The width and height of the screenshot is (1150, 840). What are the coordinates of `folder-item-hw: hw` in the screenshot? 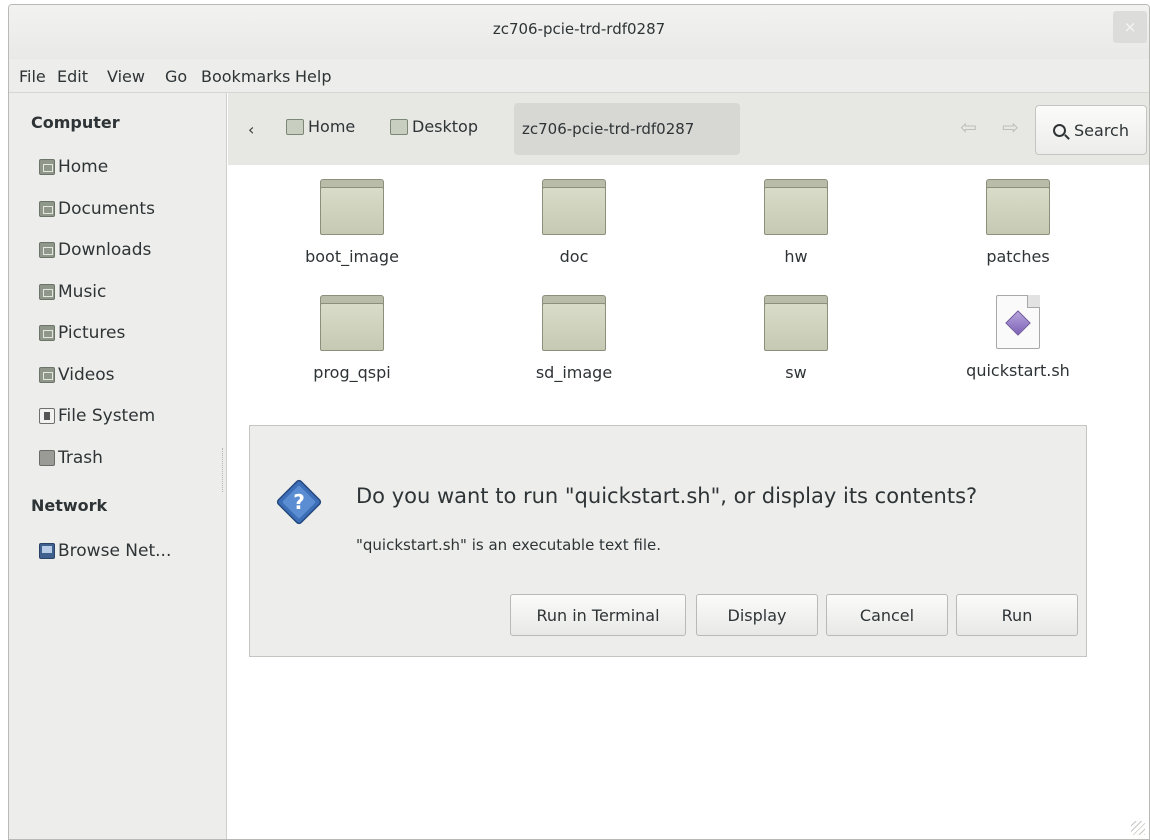 It's located at (796, 222).